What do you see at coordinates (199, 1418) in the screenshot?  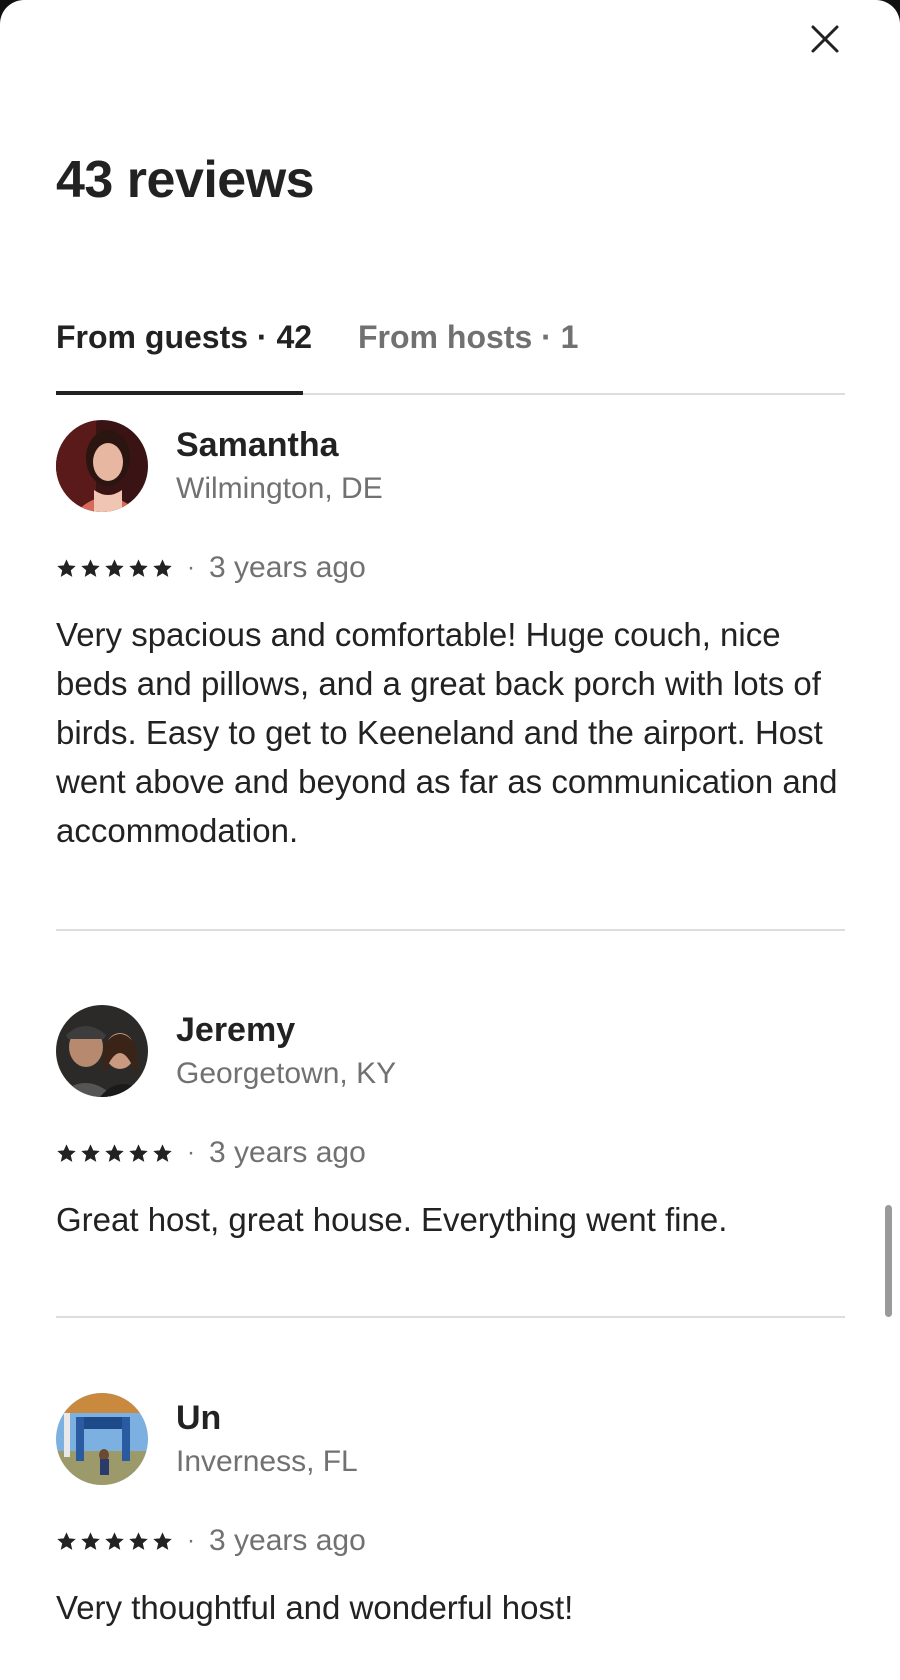 I see `reviewer-name: Un` at bounding box center [199, 1418].